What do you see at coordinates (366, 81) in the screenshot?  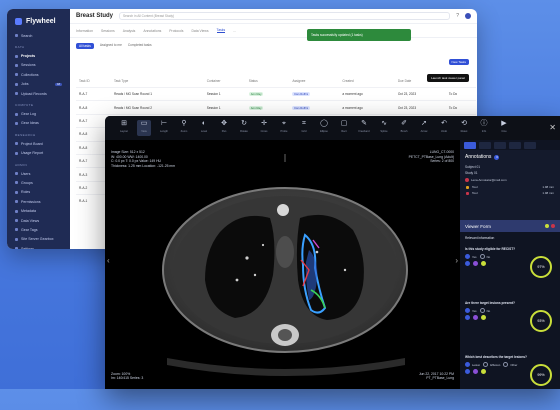 I see `column-header: Created` at bounding box center [366, 81].